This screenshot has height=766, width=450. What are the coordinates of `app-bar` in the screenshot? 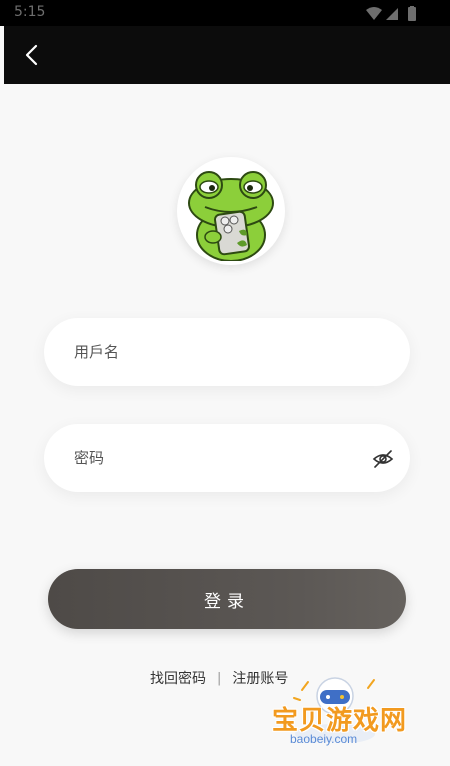 It's located at (227, 55).